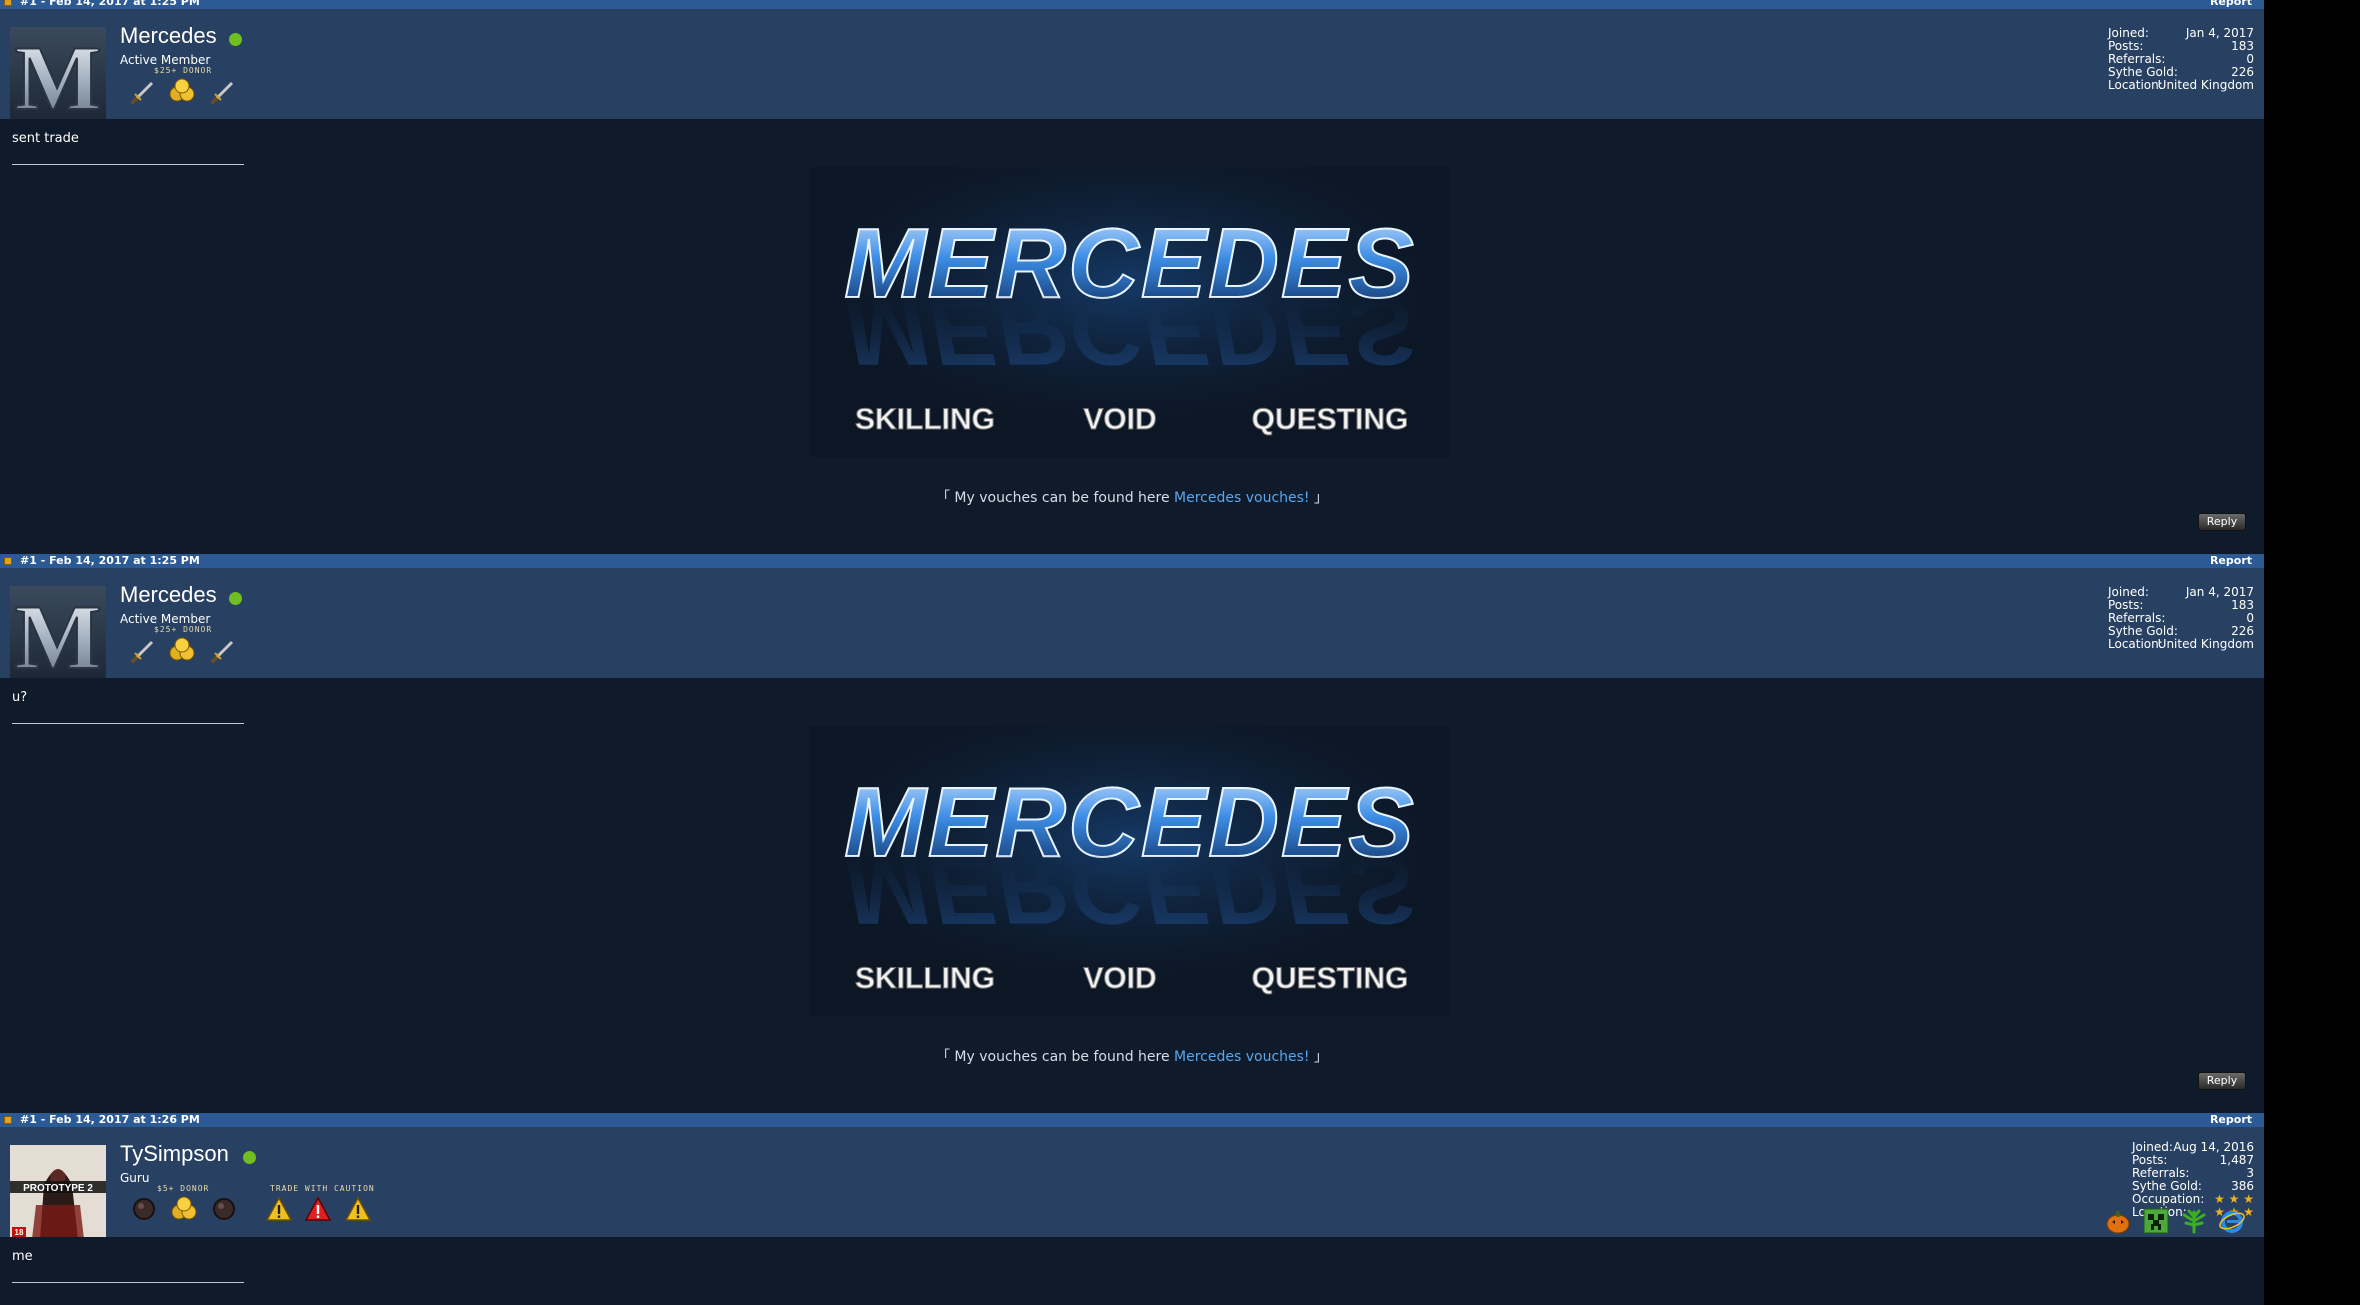  Describe the element at coordinates (2194, 1221) in the screenshot. I see `leaf-badge-icon` at that location.